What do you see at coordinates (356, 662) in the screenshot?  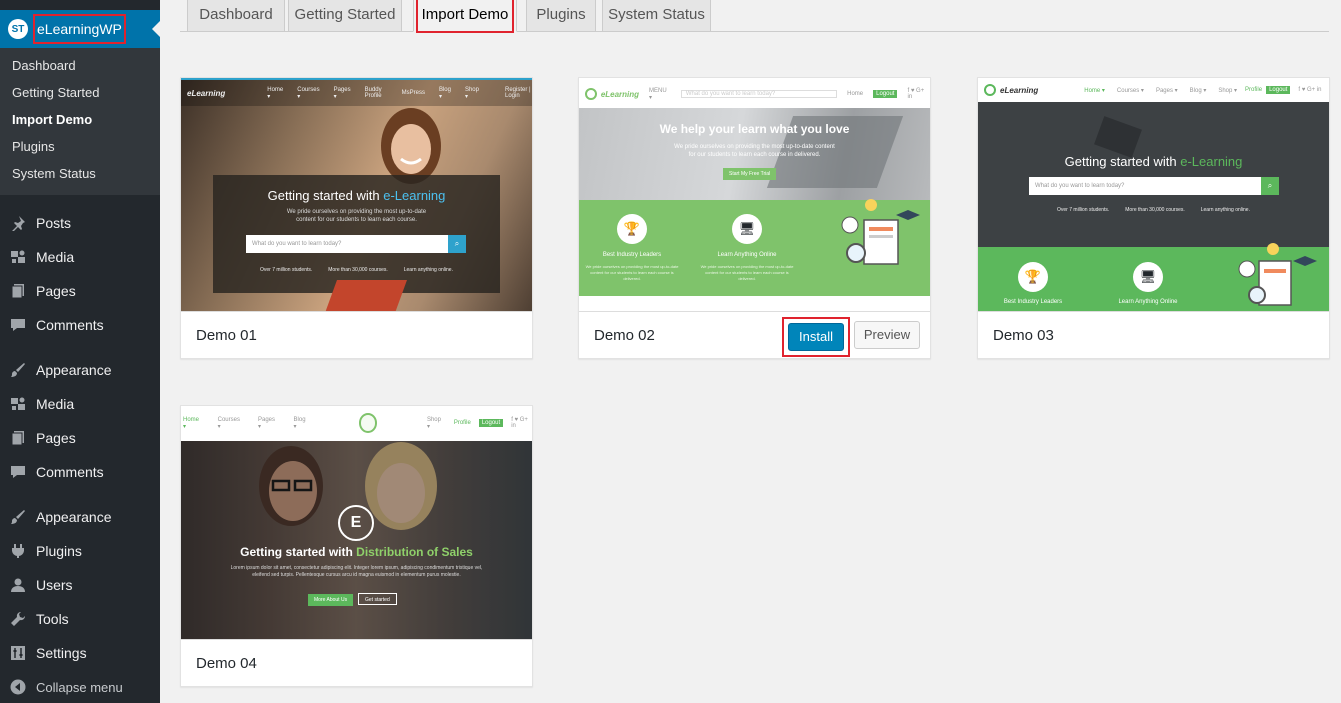 I see `card-footer: Demo 04` at bounding box center [356, 662].